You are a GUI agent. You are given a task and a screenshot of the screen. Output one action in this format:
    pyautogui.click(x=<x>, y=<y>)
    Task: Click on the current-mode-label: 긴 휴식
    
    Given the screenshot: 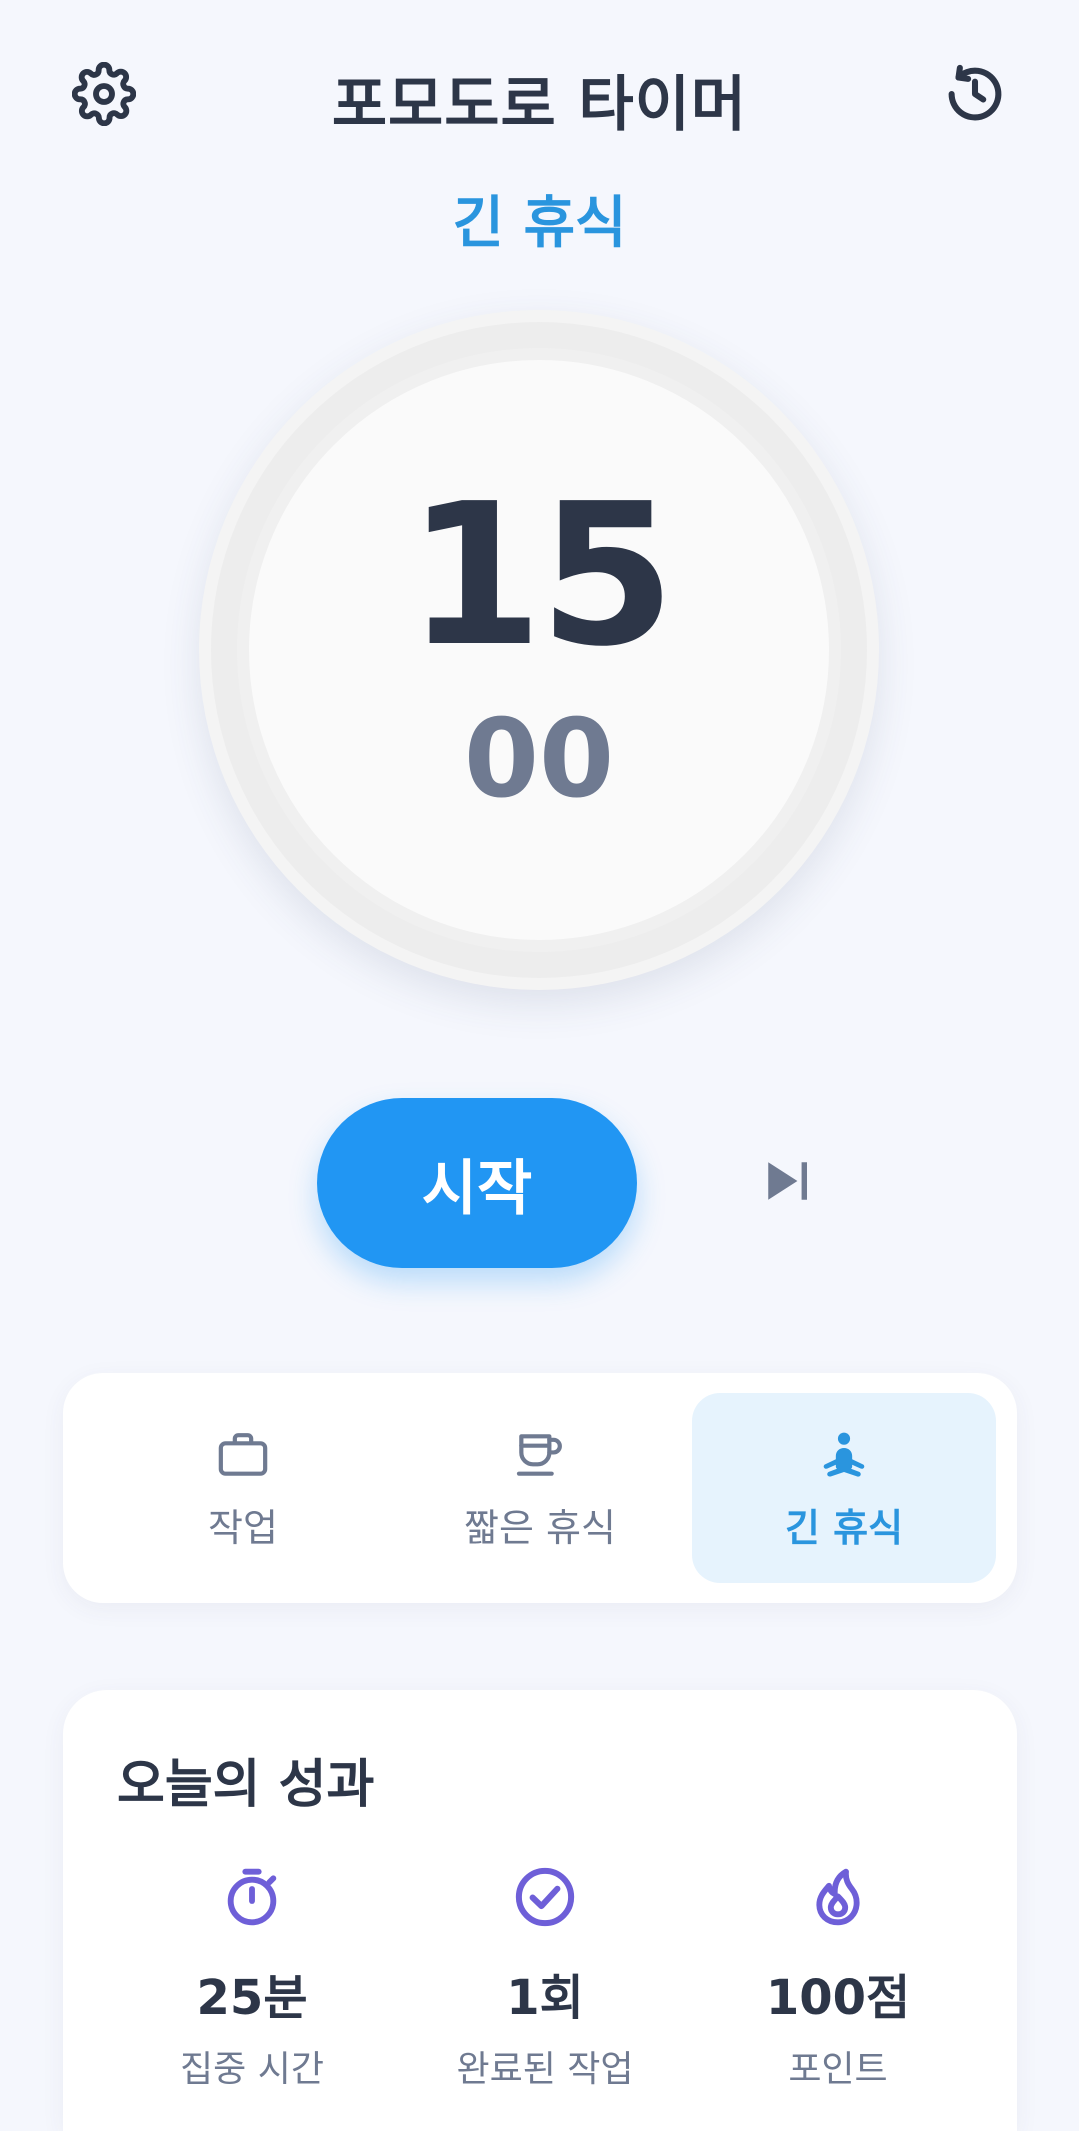 What is the action you would take?
    pyautogui.click(x=539, y=223)
    